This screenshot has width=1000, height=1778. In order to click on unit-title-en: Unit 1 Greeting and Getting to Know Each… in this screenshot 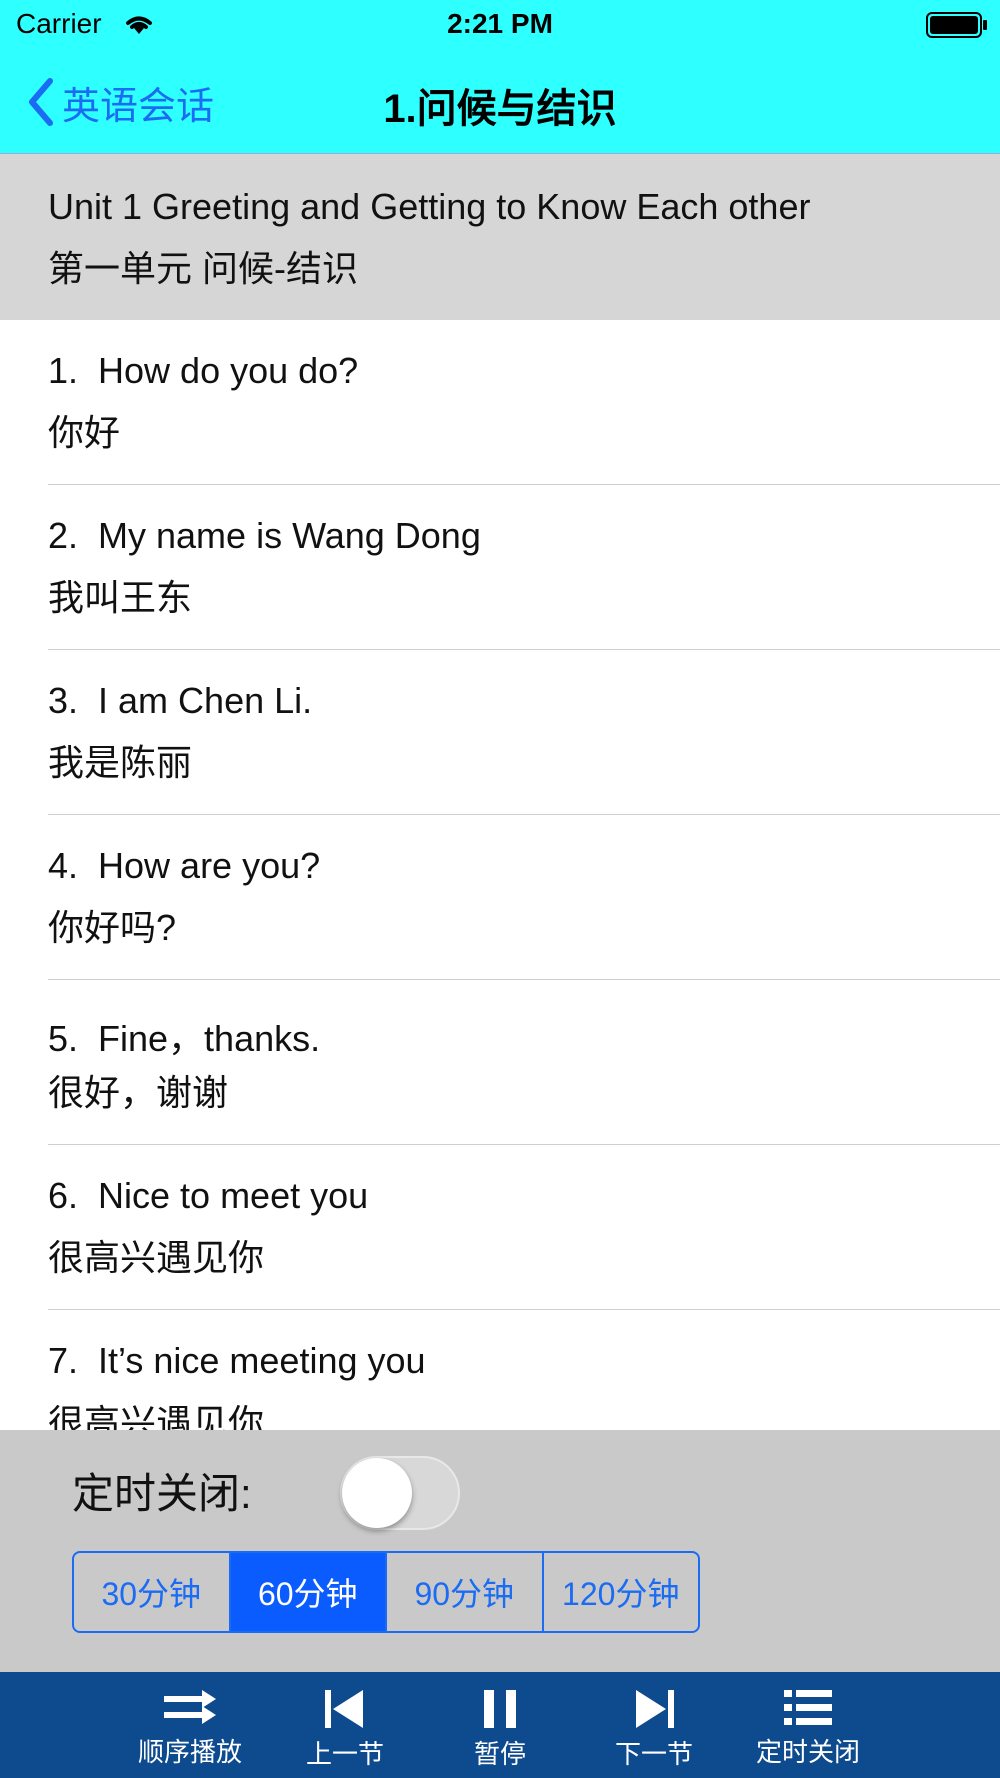, I will do `click(429, 206)`.